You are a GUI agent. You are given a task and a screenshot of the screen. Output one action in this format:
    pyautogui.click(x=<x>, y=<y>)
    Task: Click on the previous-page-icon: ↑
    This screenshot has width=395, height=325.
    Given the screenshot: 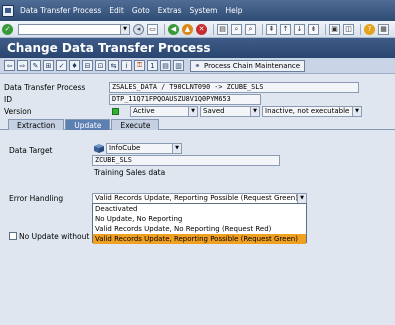 What is the action you would take?
    pyautogui.click(x=285, y=29)
    